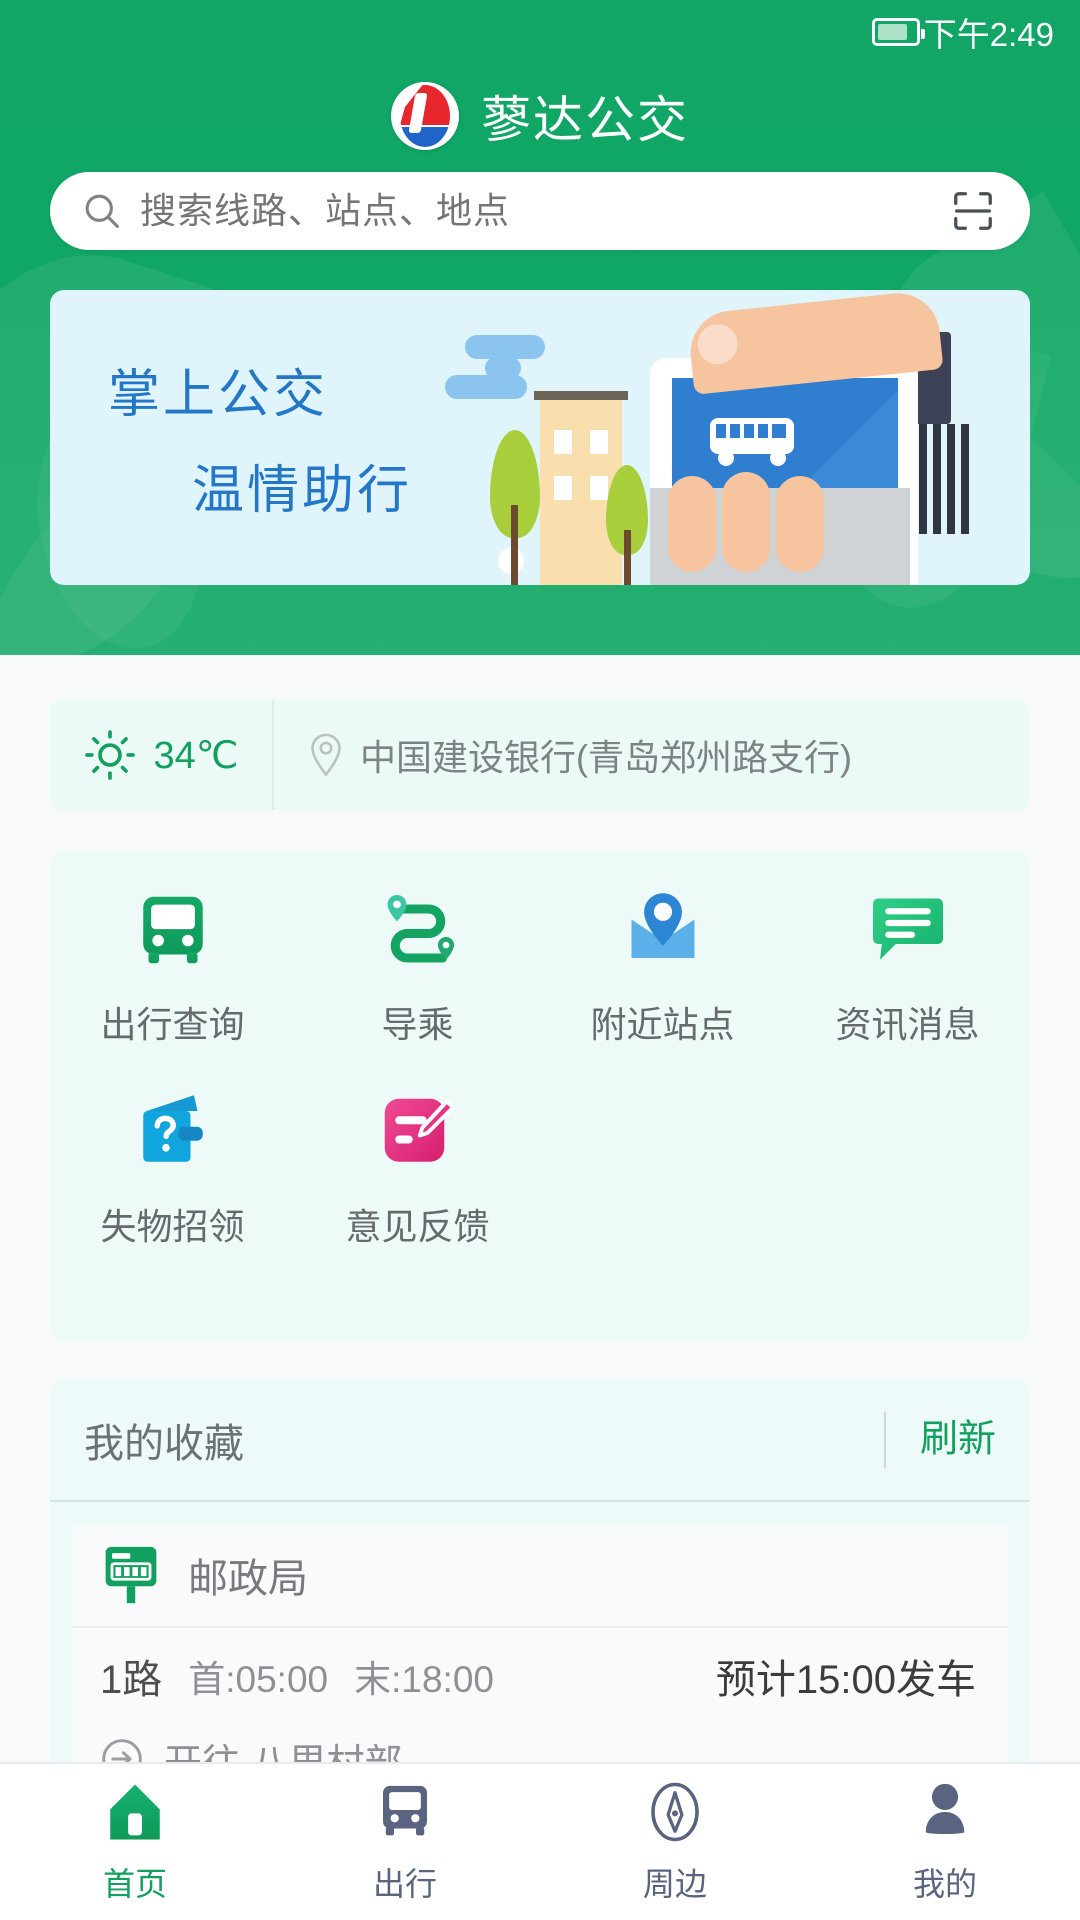  I want to click on status-clock: 下午2:49, so click(988, 34).